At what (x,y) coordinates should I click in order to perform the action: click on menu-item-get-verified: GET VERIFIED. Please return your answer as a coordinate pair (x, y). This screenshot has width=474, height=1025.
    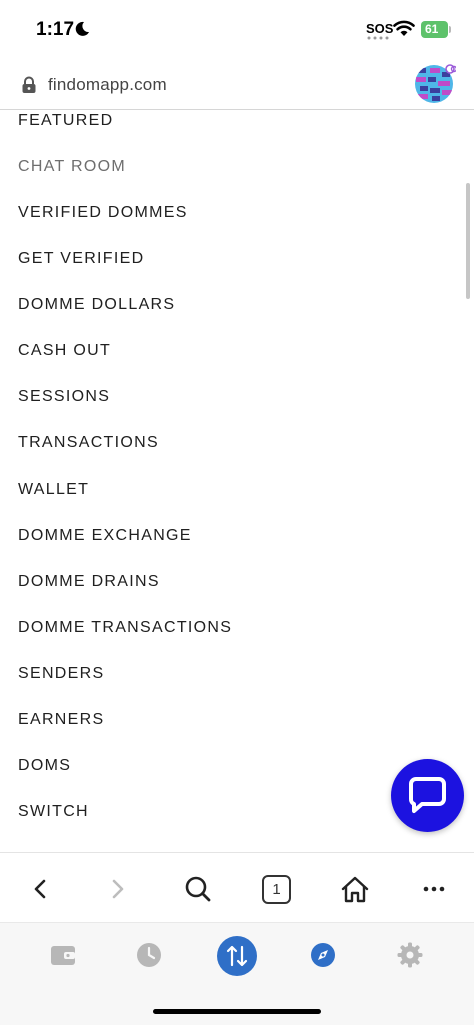
    Looking at the image, I should click on (81, 259).